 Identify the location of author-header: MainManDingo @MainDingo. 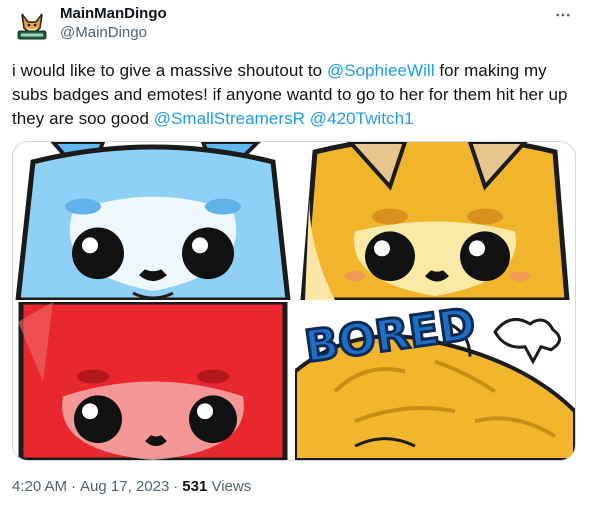
(113, 24).